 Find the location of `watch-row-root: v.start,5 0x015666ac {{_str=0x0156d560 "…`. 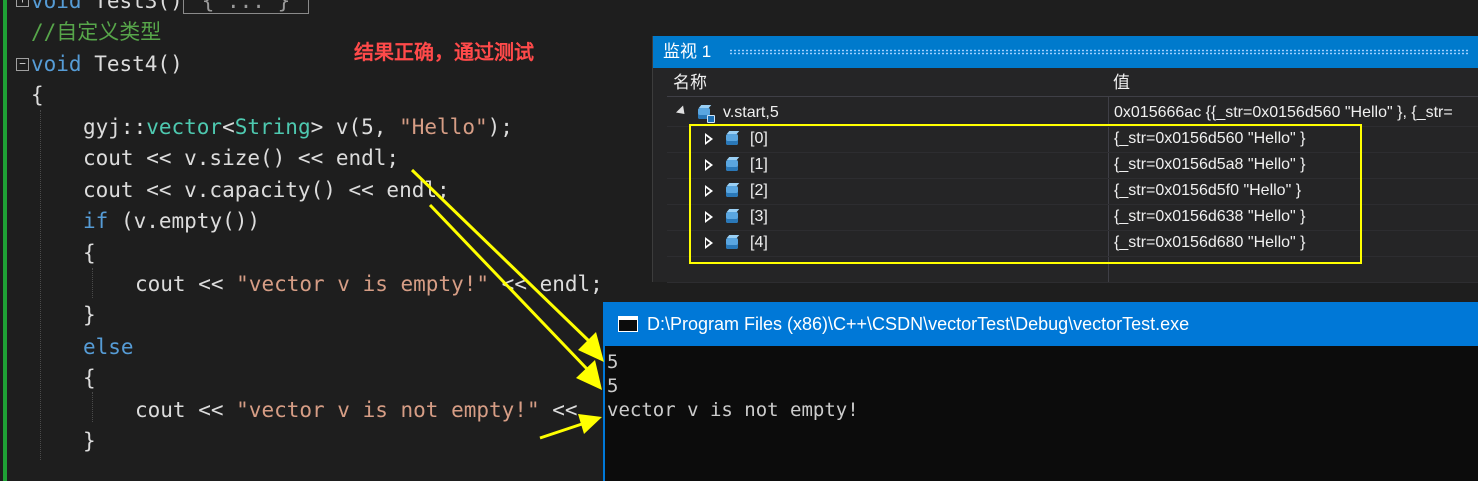

watch-row-root: v.start,5 0x015666ac {{_str=0x0156d560 "… is located at coordinates (1072, 113).